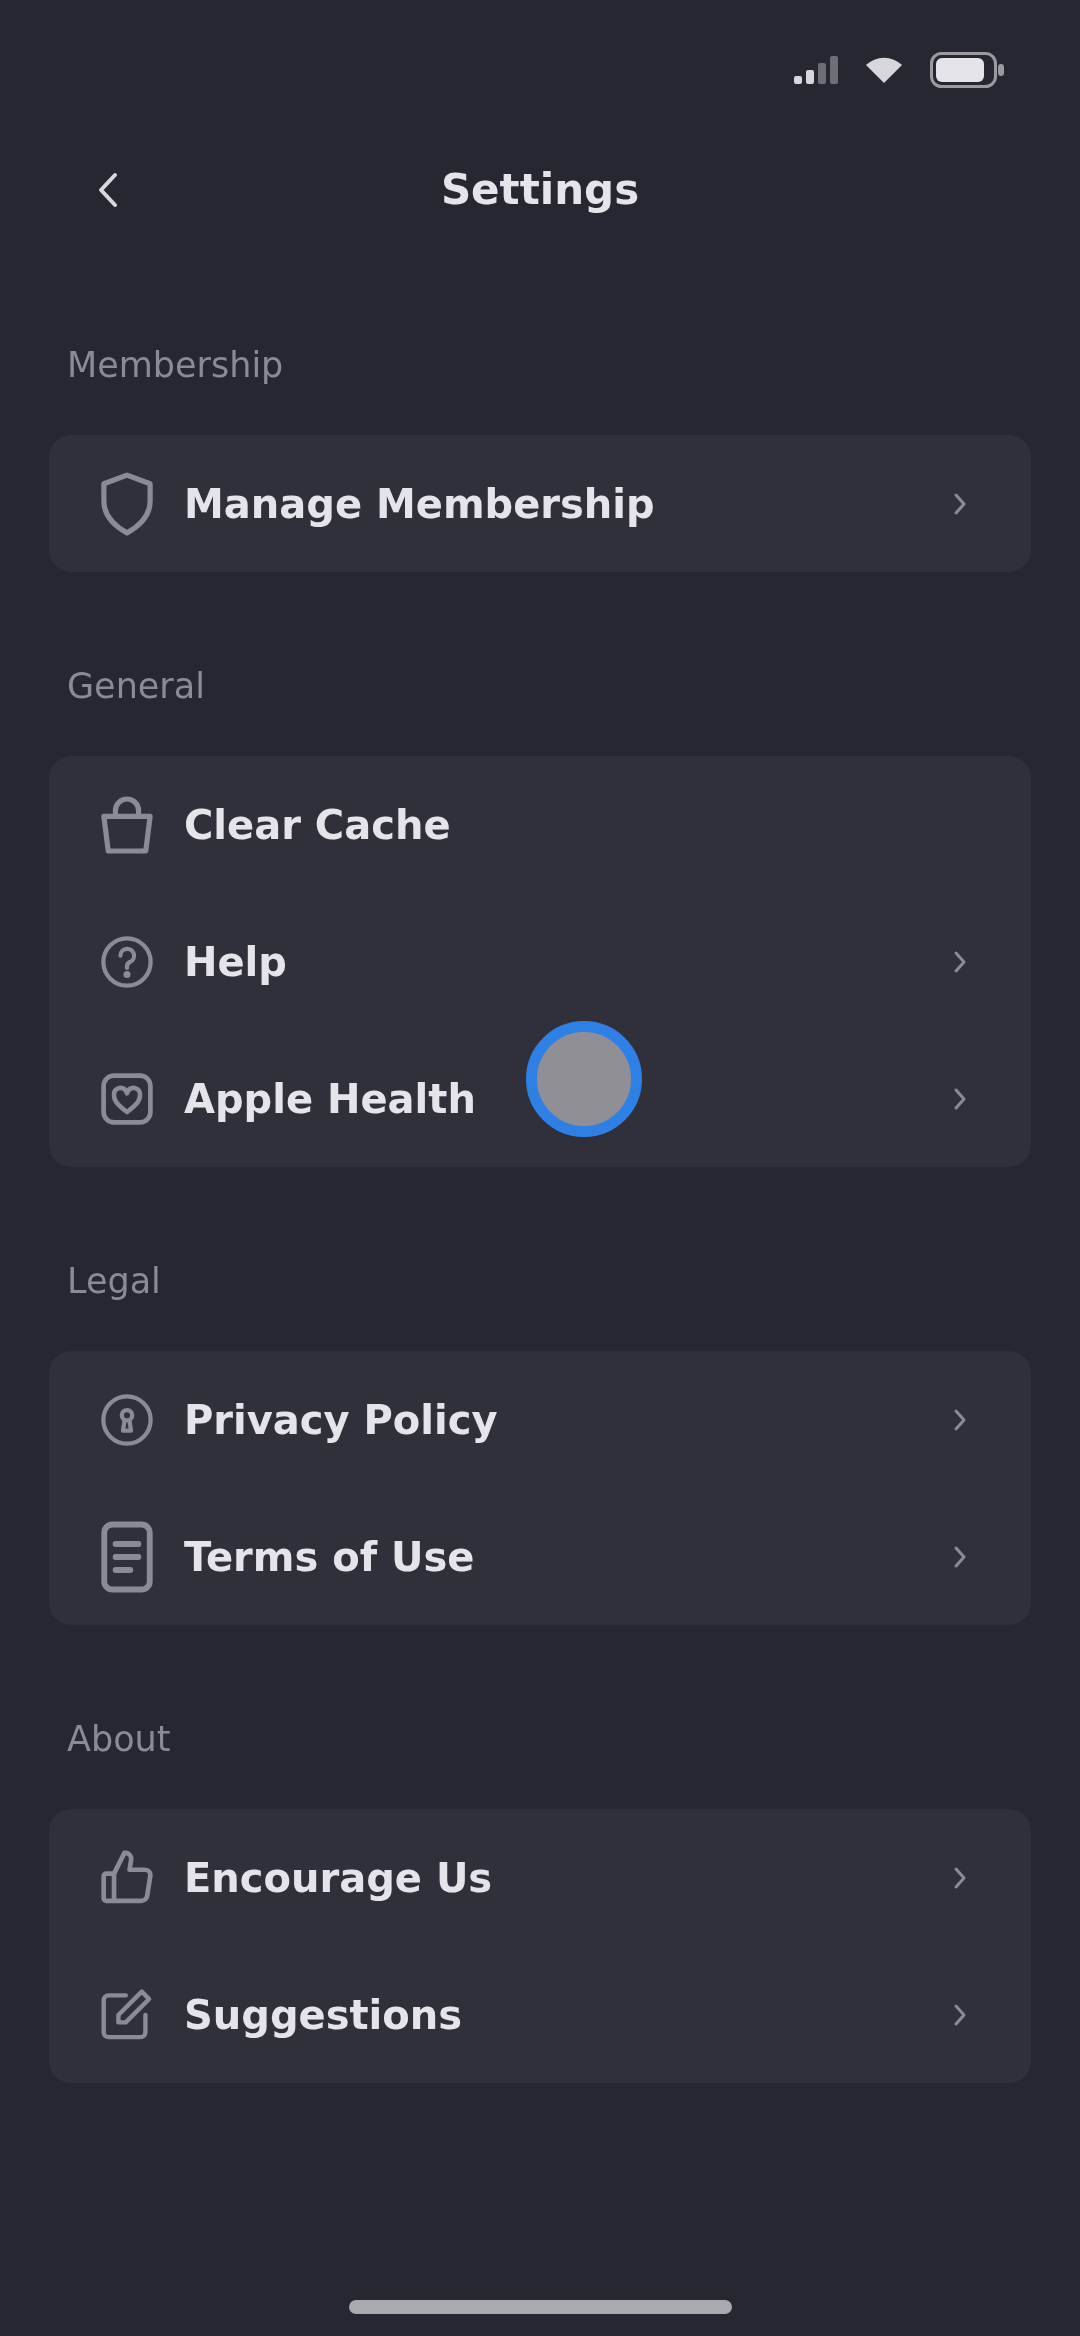 This screenshot has width=1080, height=2336. What do you see at coordinates (540, 503) in the screenshot?
I see `settings-item: Manage Membership` at bounding box center [540, 503].